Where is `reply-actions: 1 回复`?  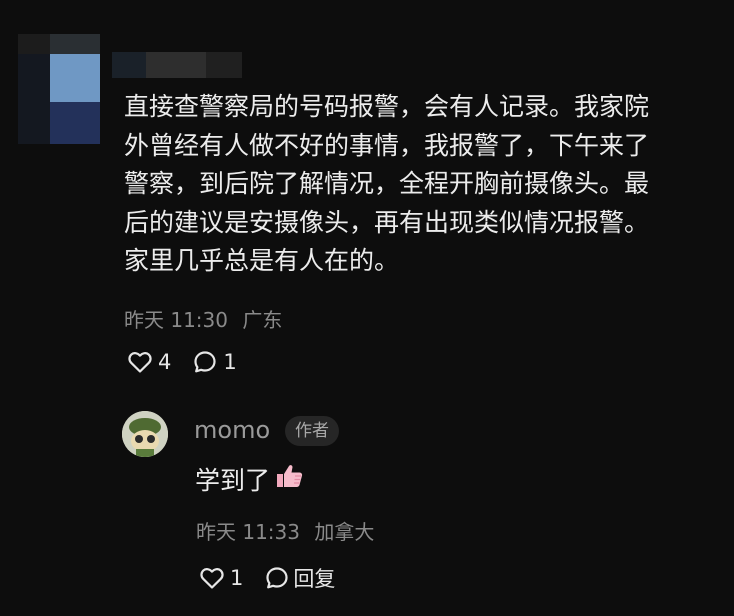
reply-actions: 1 回复 is located at coordinates (278, 578).